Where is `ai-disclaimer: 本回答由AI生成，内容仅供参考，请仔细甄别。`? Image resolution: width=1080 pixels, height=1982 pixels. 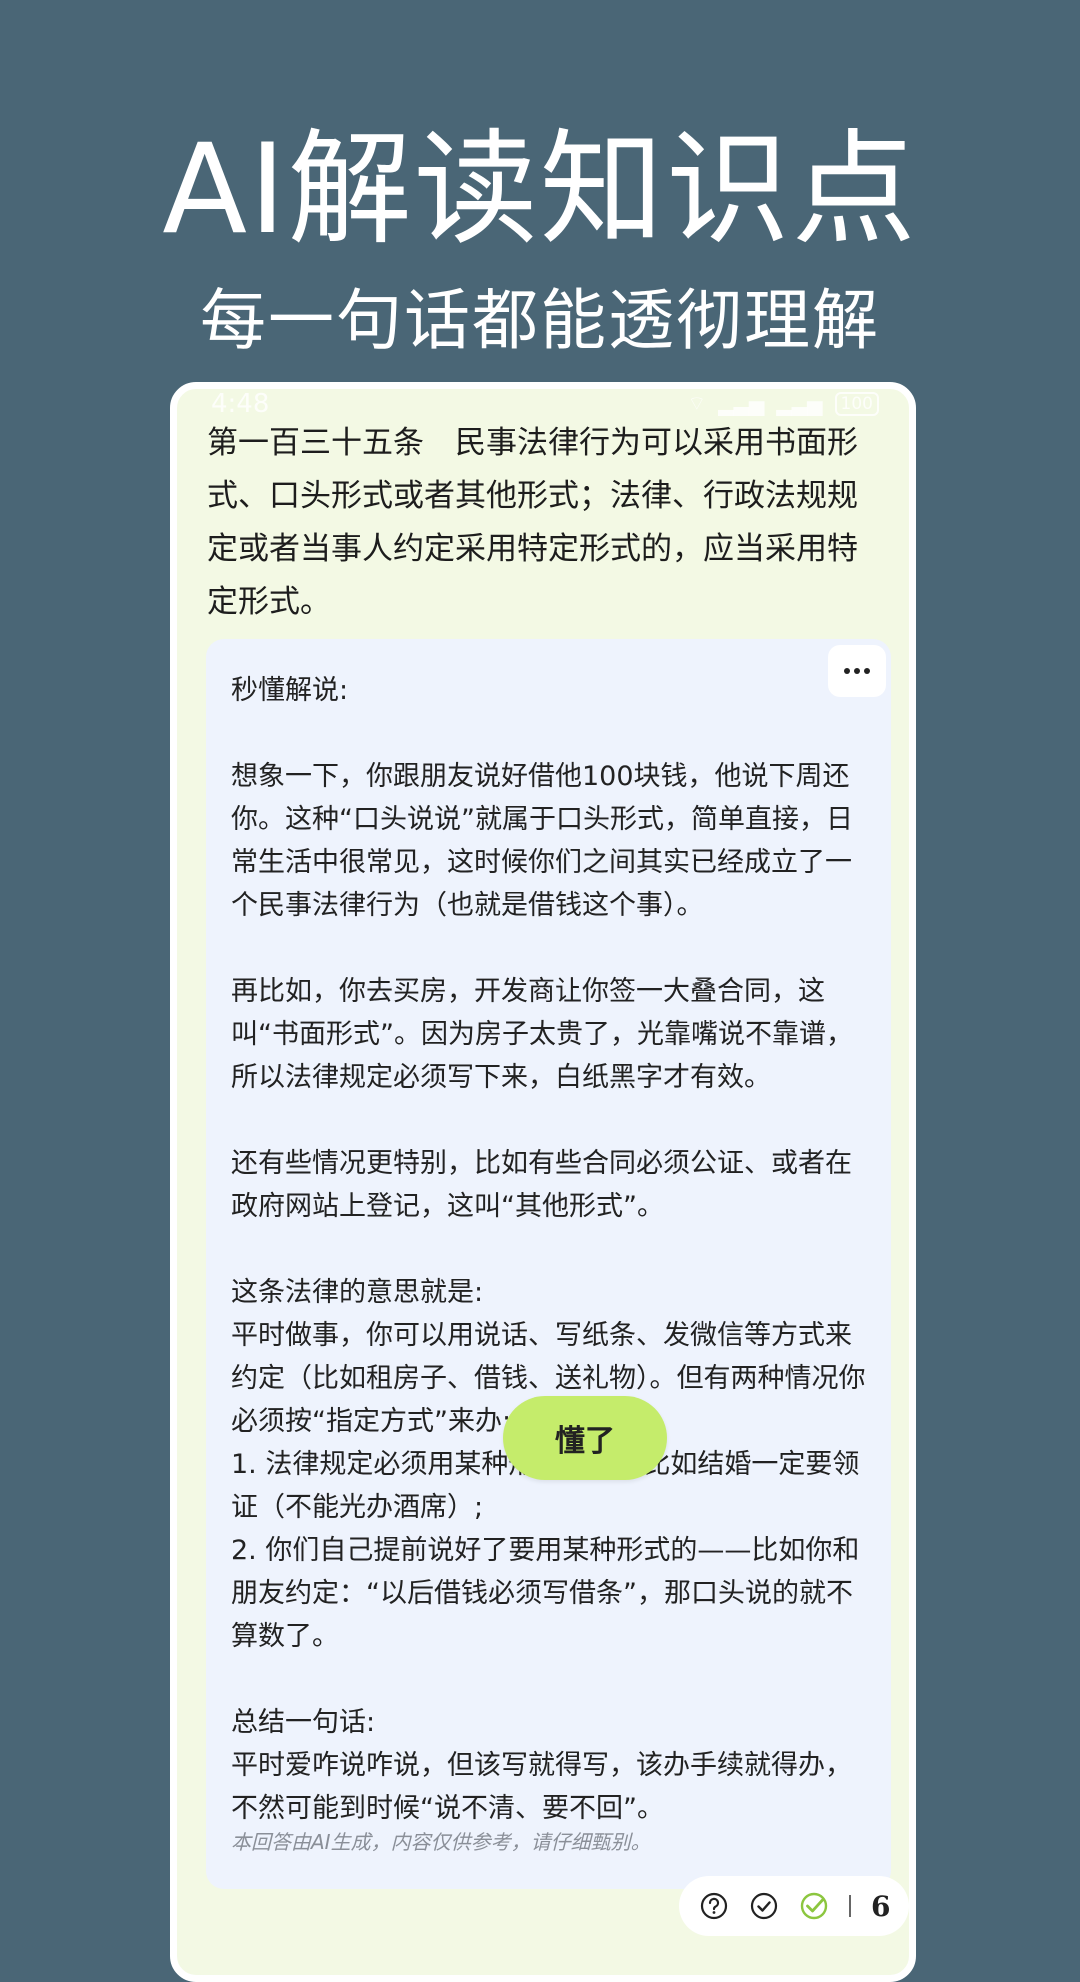 ai-disclaimer: 本回答由AI生成，内容仅供参考，请仔细甄别。 is located at coordinates (441, 1842).